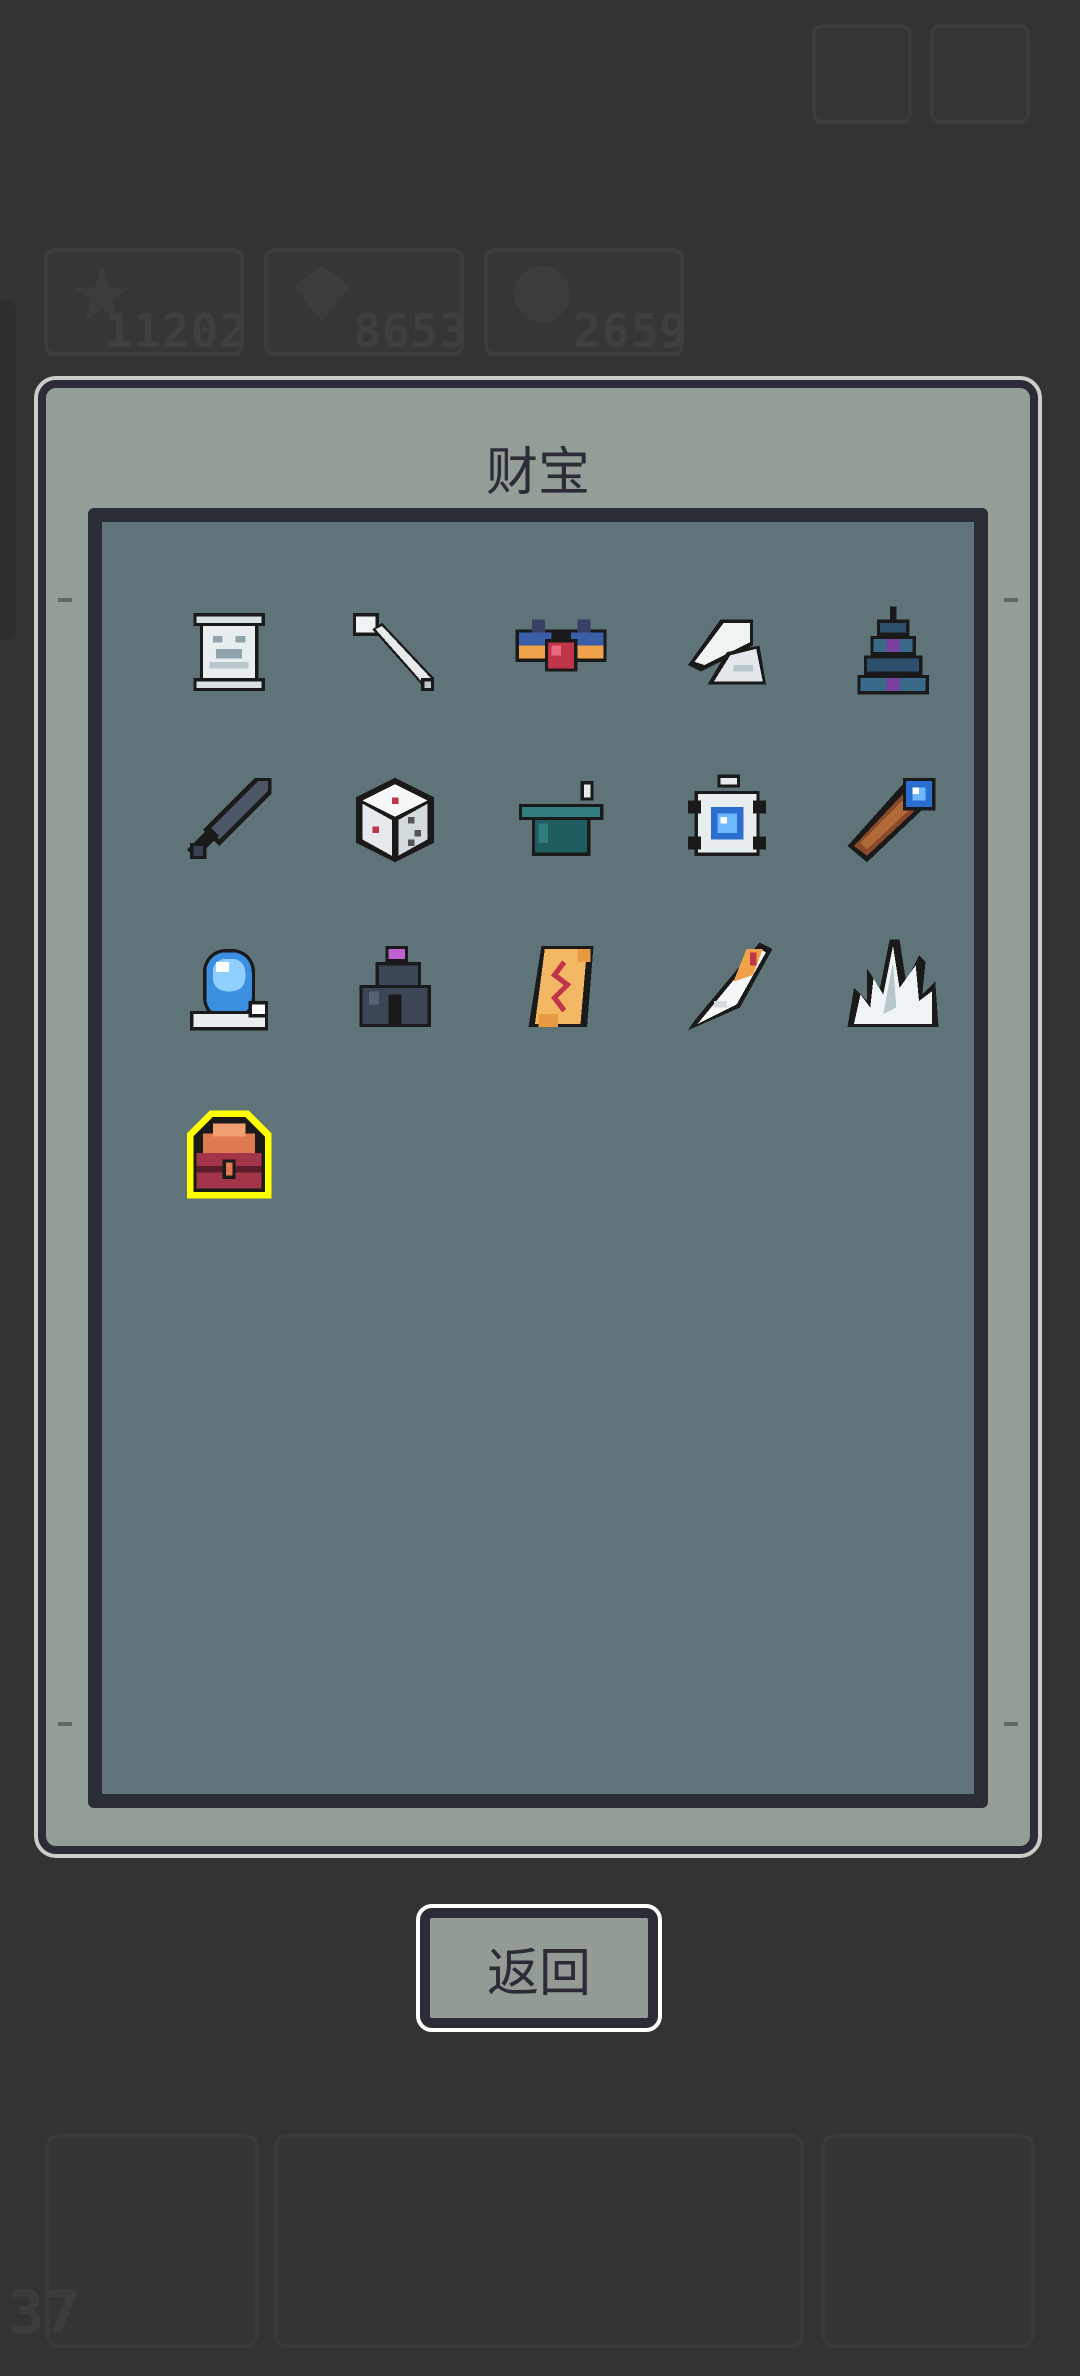 This screenshot has width=1080, height=2376. Describe the element at coordinates (393, 652) in the screenshot. I see `bone-key-icon` at that location.